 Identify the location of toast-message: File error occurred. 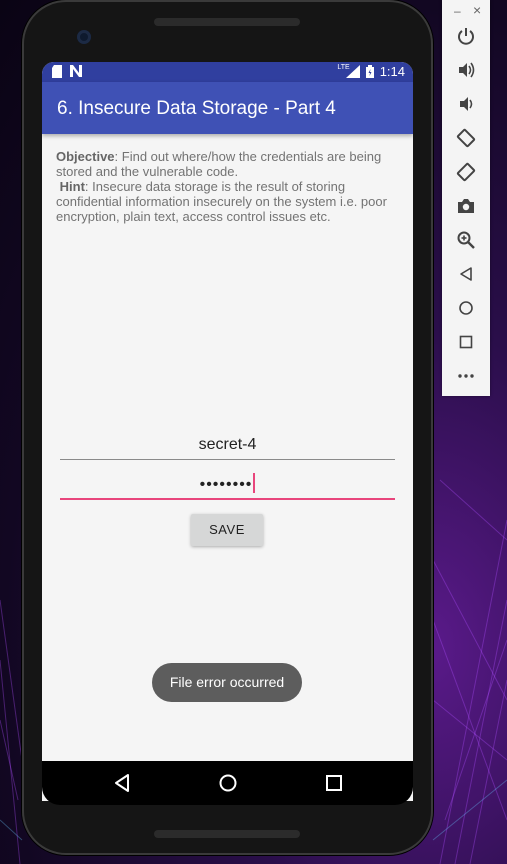
(227, 682).